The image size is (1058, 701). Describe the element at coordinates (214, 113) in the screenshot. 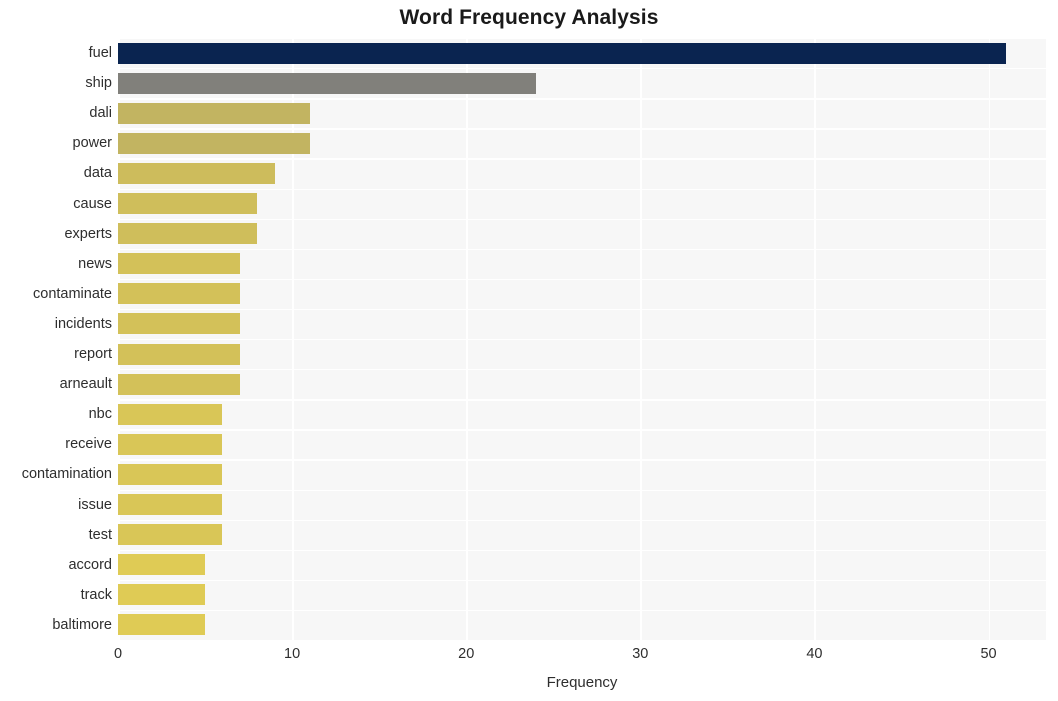

I see `bar-dali` at that location.